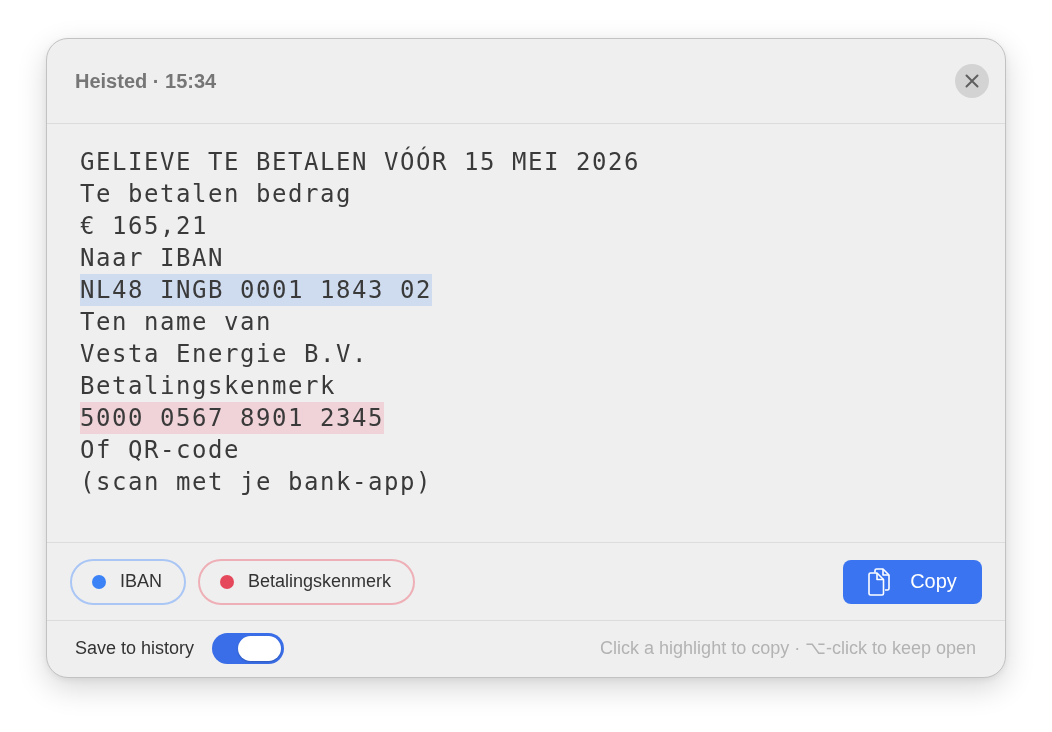  What do you see at coordinates (360, 162) in the screenshot?
I see `text-line: GELIEVE TE BETALEN VÓÓR 15 MEI 2026` at bounding box center [360, 162].